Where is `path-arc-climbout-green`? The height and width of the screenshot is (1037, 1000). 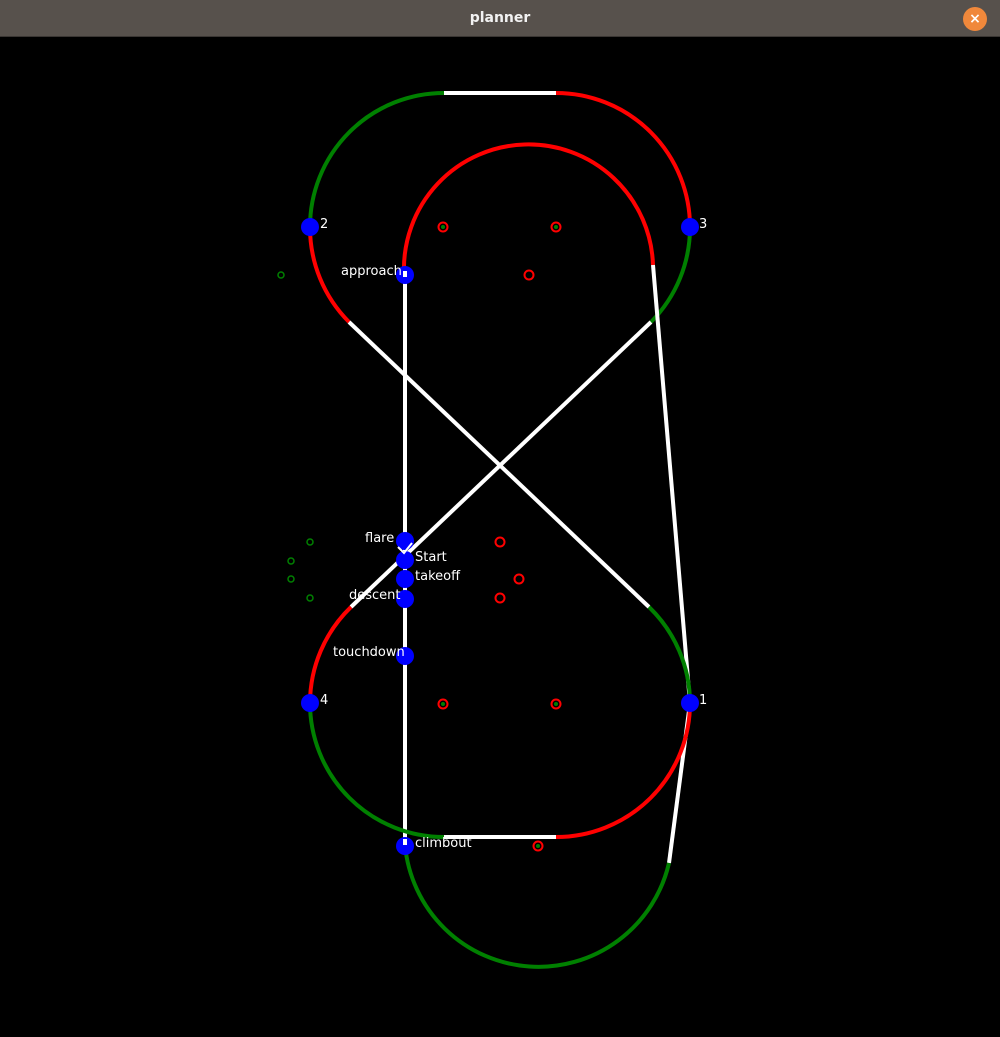 path-arc-climbout-green is located at coordinates (537, 906).